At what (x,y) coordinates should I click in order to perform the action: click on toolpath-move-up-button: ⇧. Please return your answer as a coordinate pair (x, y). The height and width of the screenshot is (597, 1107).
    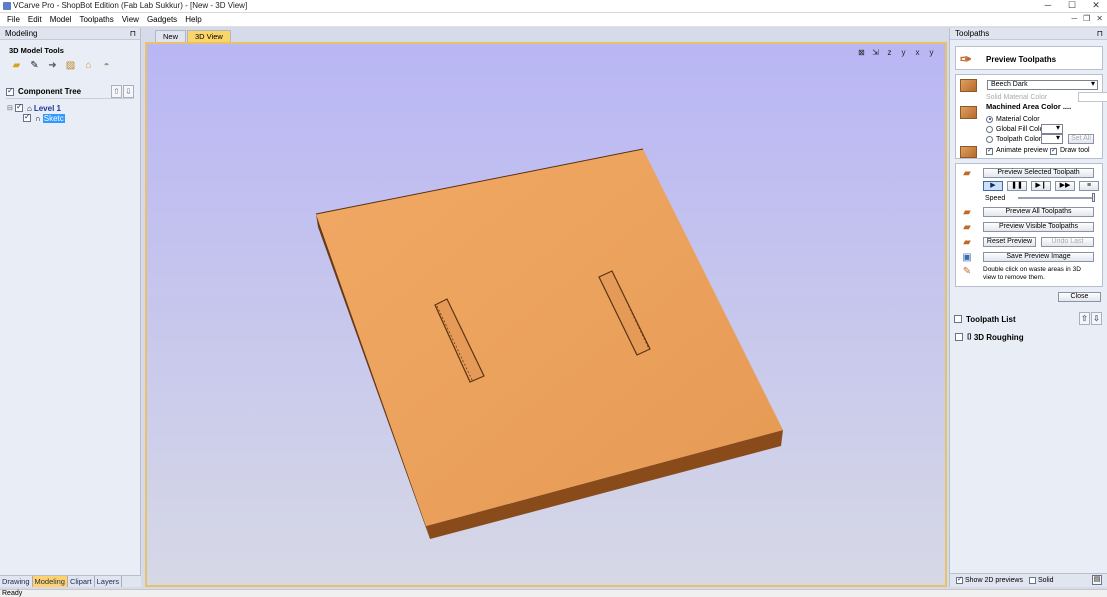
    Looking at the image, I should click on (1084, 318).